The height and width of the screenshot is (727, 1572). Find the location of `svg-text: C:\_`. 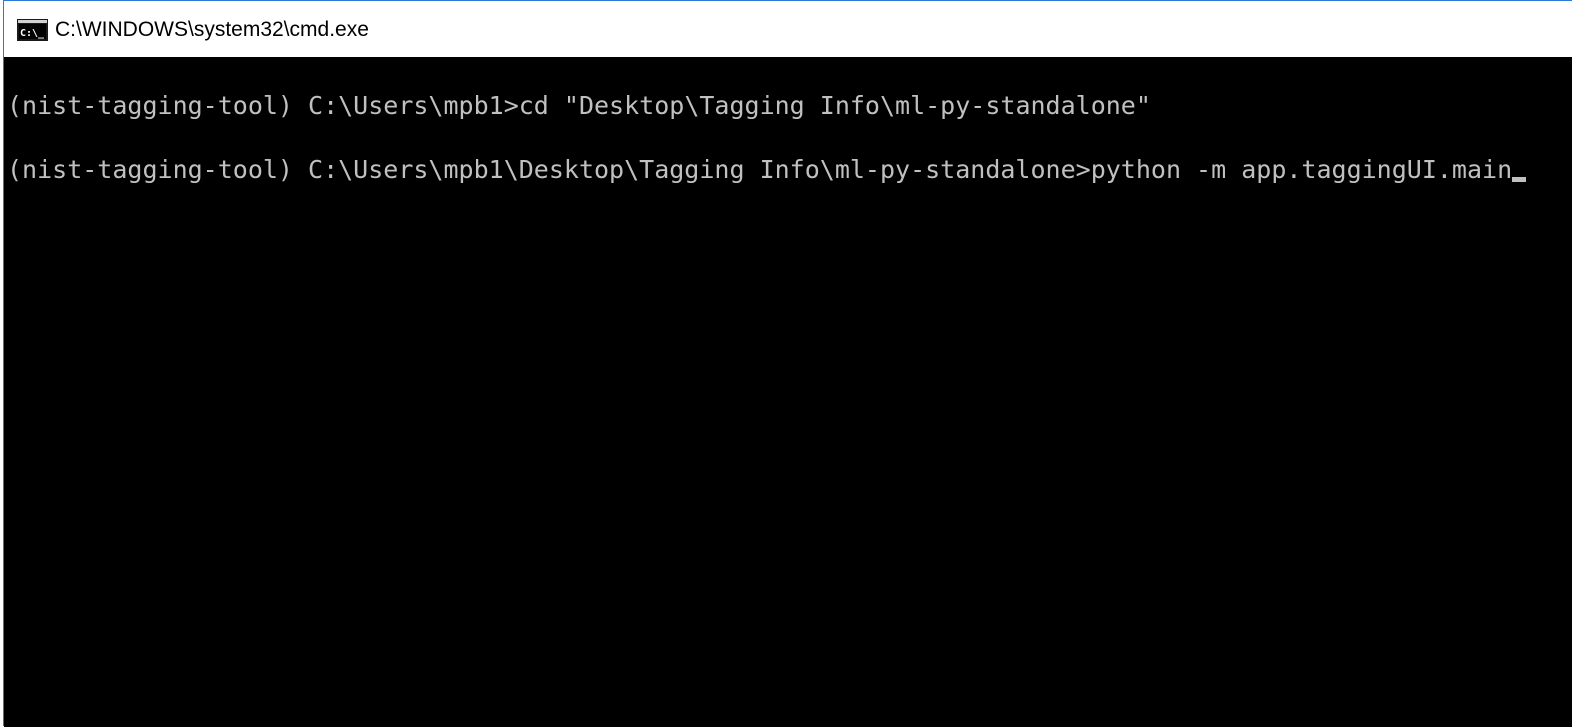

svg-text: C:\_ is located at coordinates (32, 33).